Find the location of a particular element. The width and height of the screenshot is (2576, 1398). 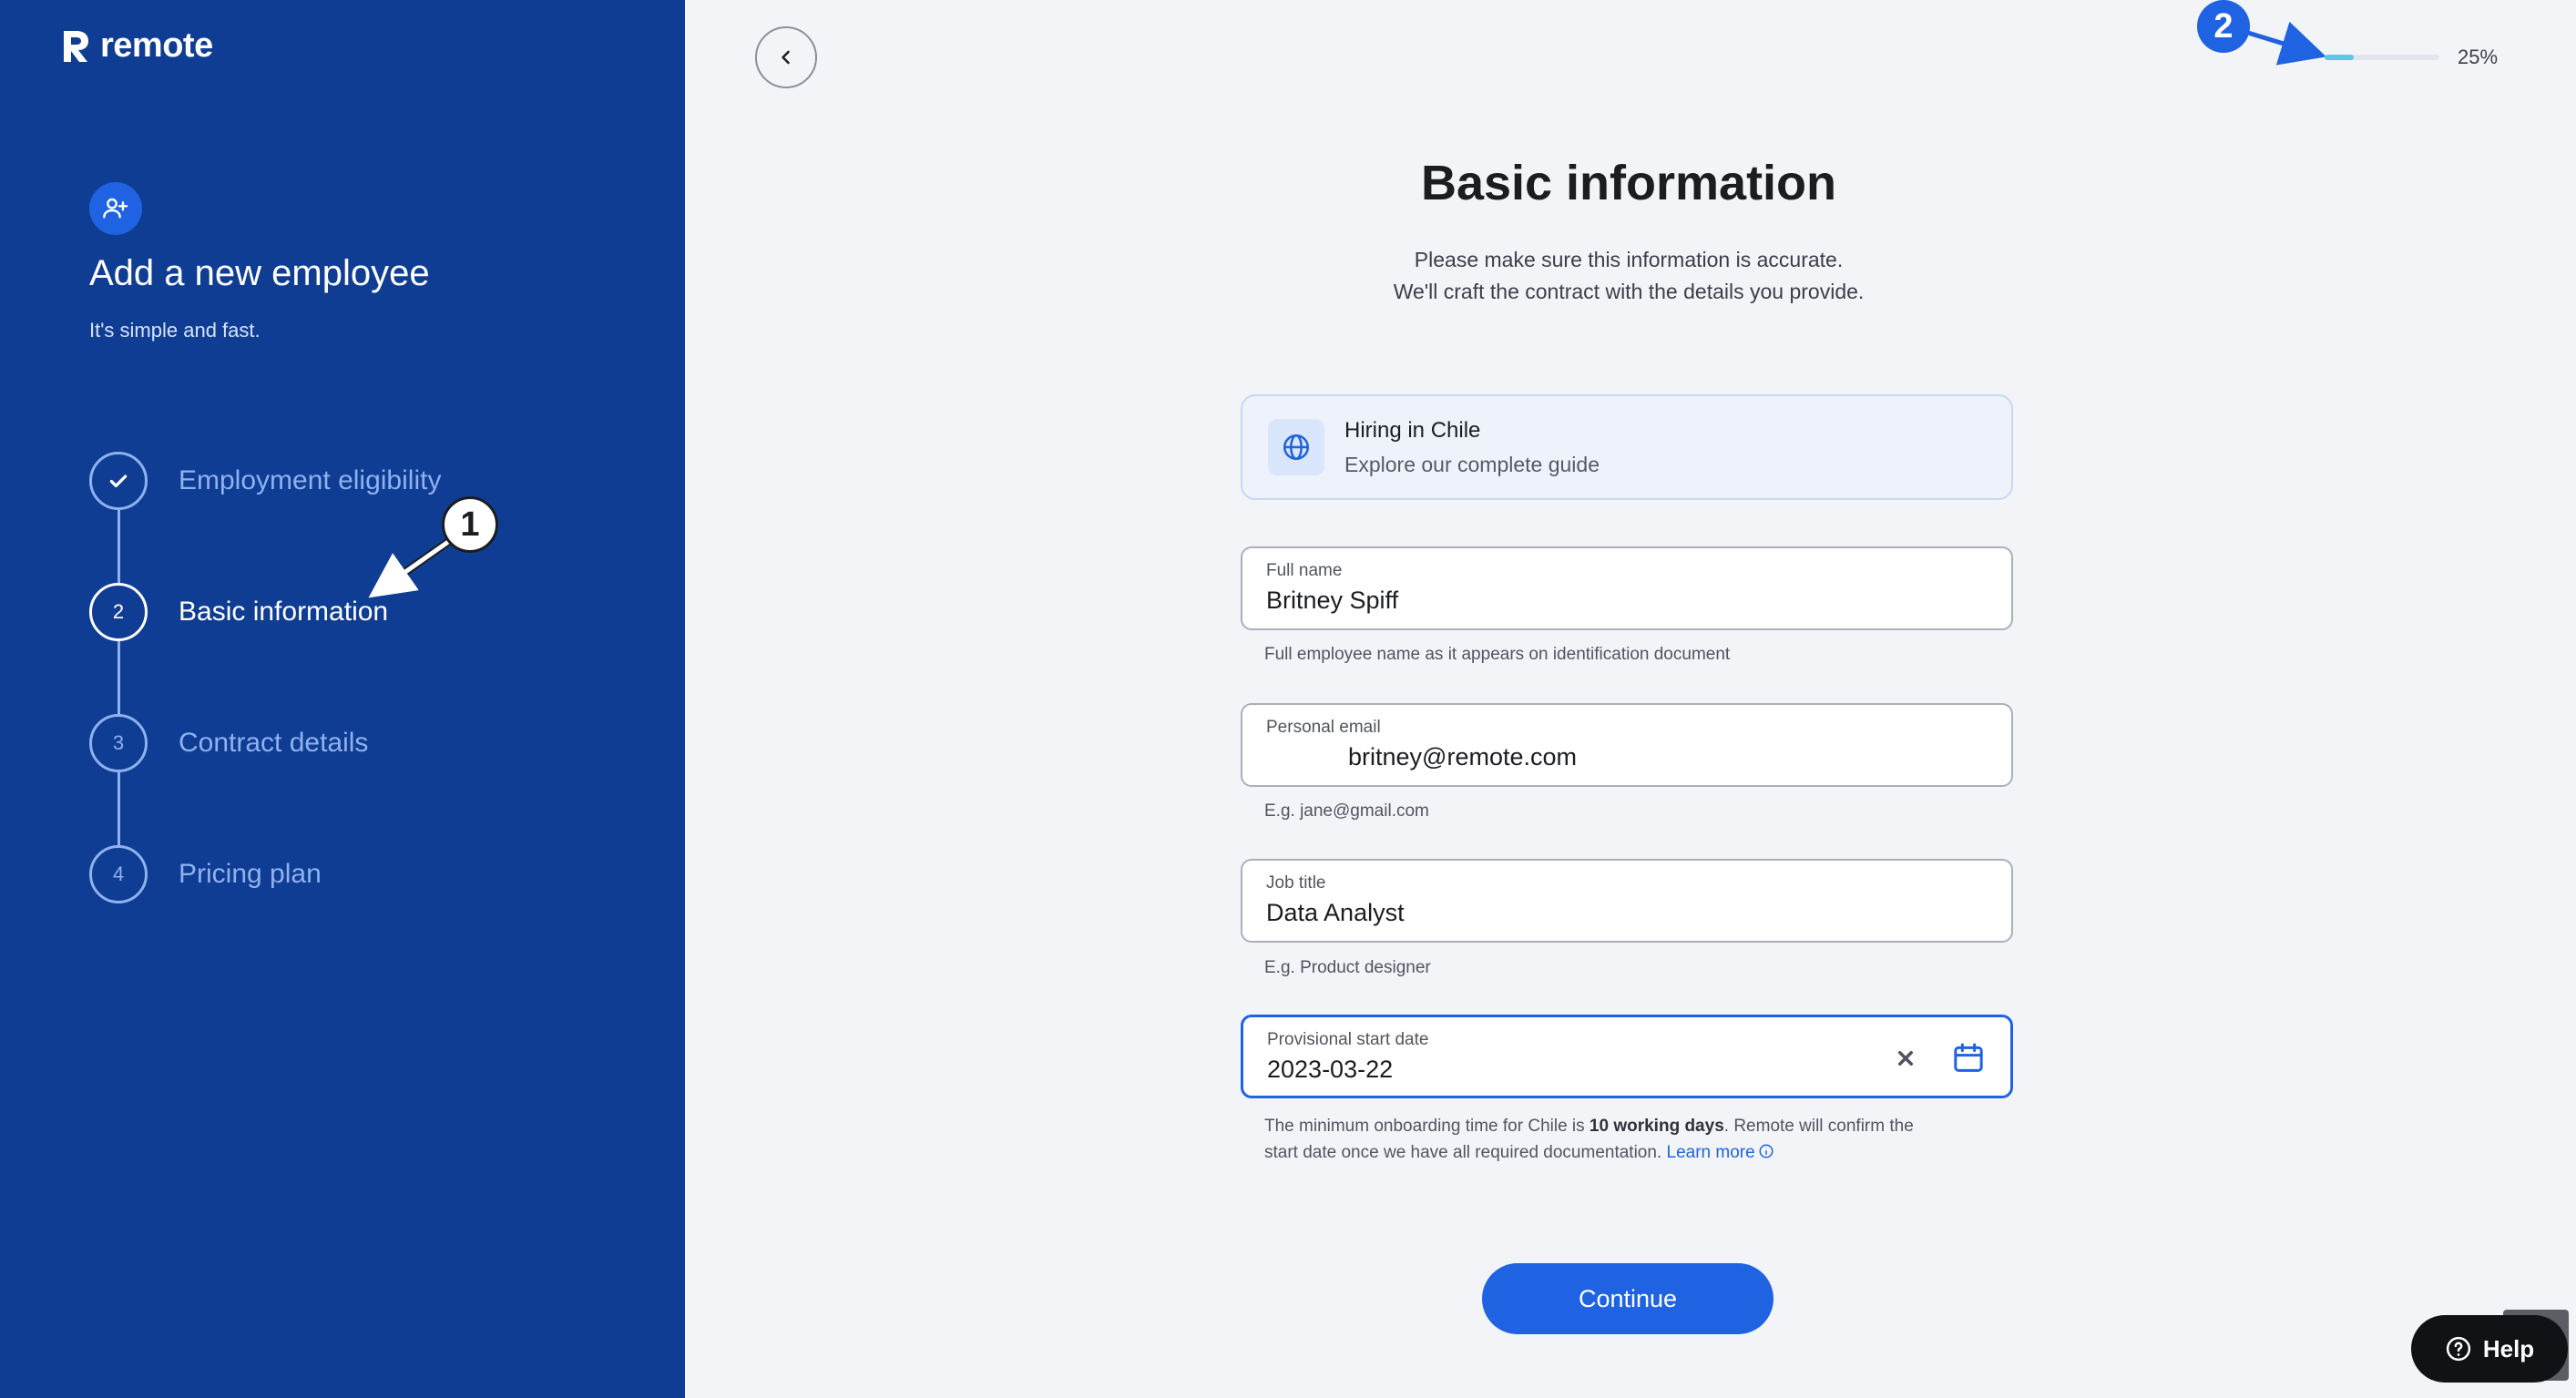

personal-email-helper: E.g. jane@gmail.com is located at coordinates (1346, 811).